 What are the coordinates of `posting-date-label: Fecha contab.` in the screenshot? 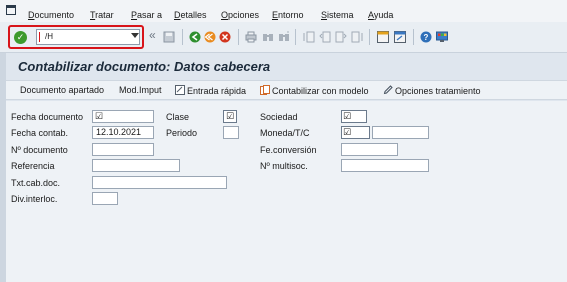 It's located at (40, 133).